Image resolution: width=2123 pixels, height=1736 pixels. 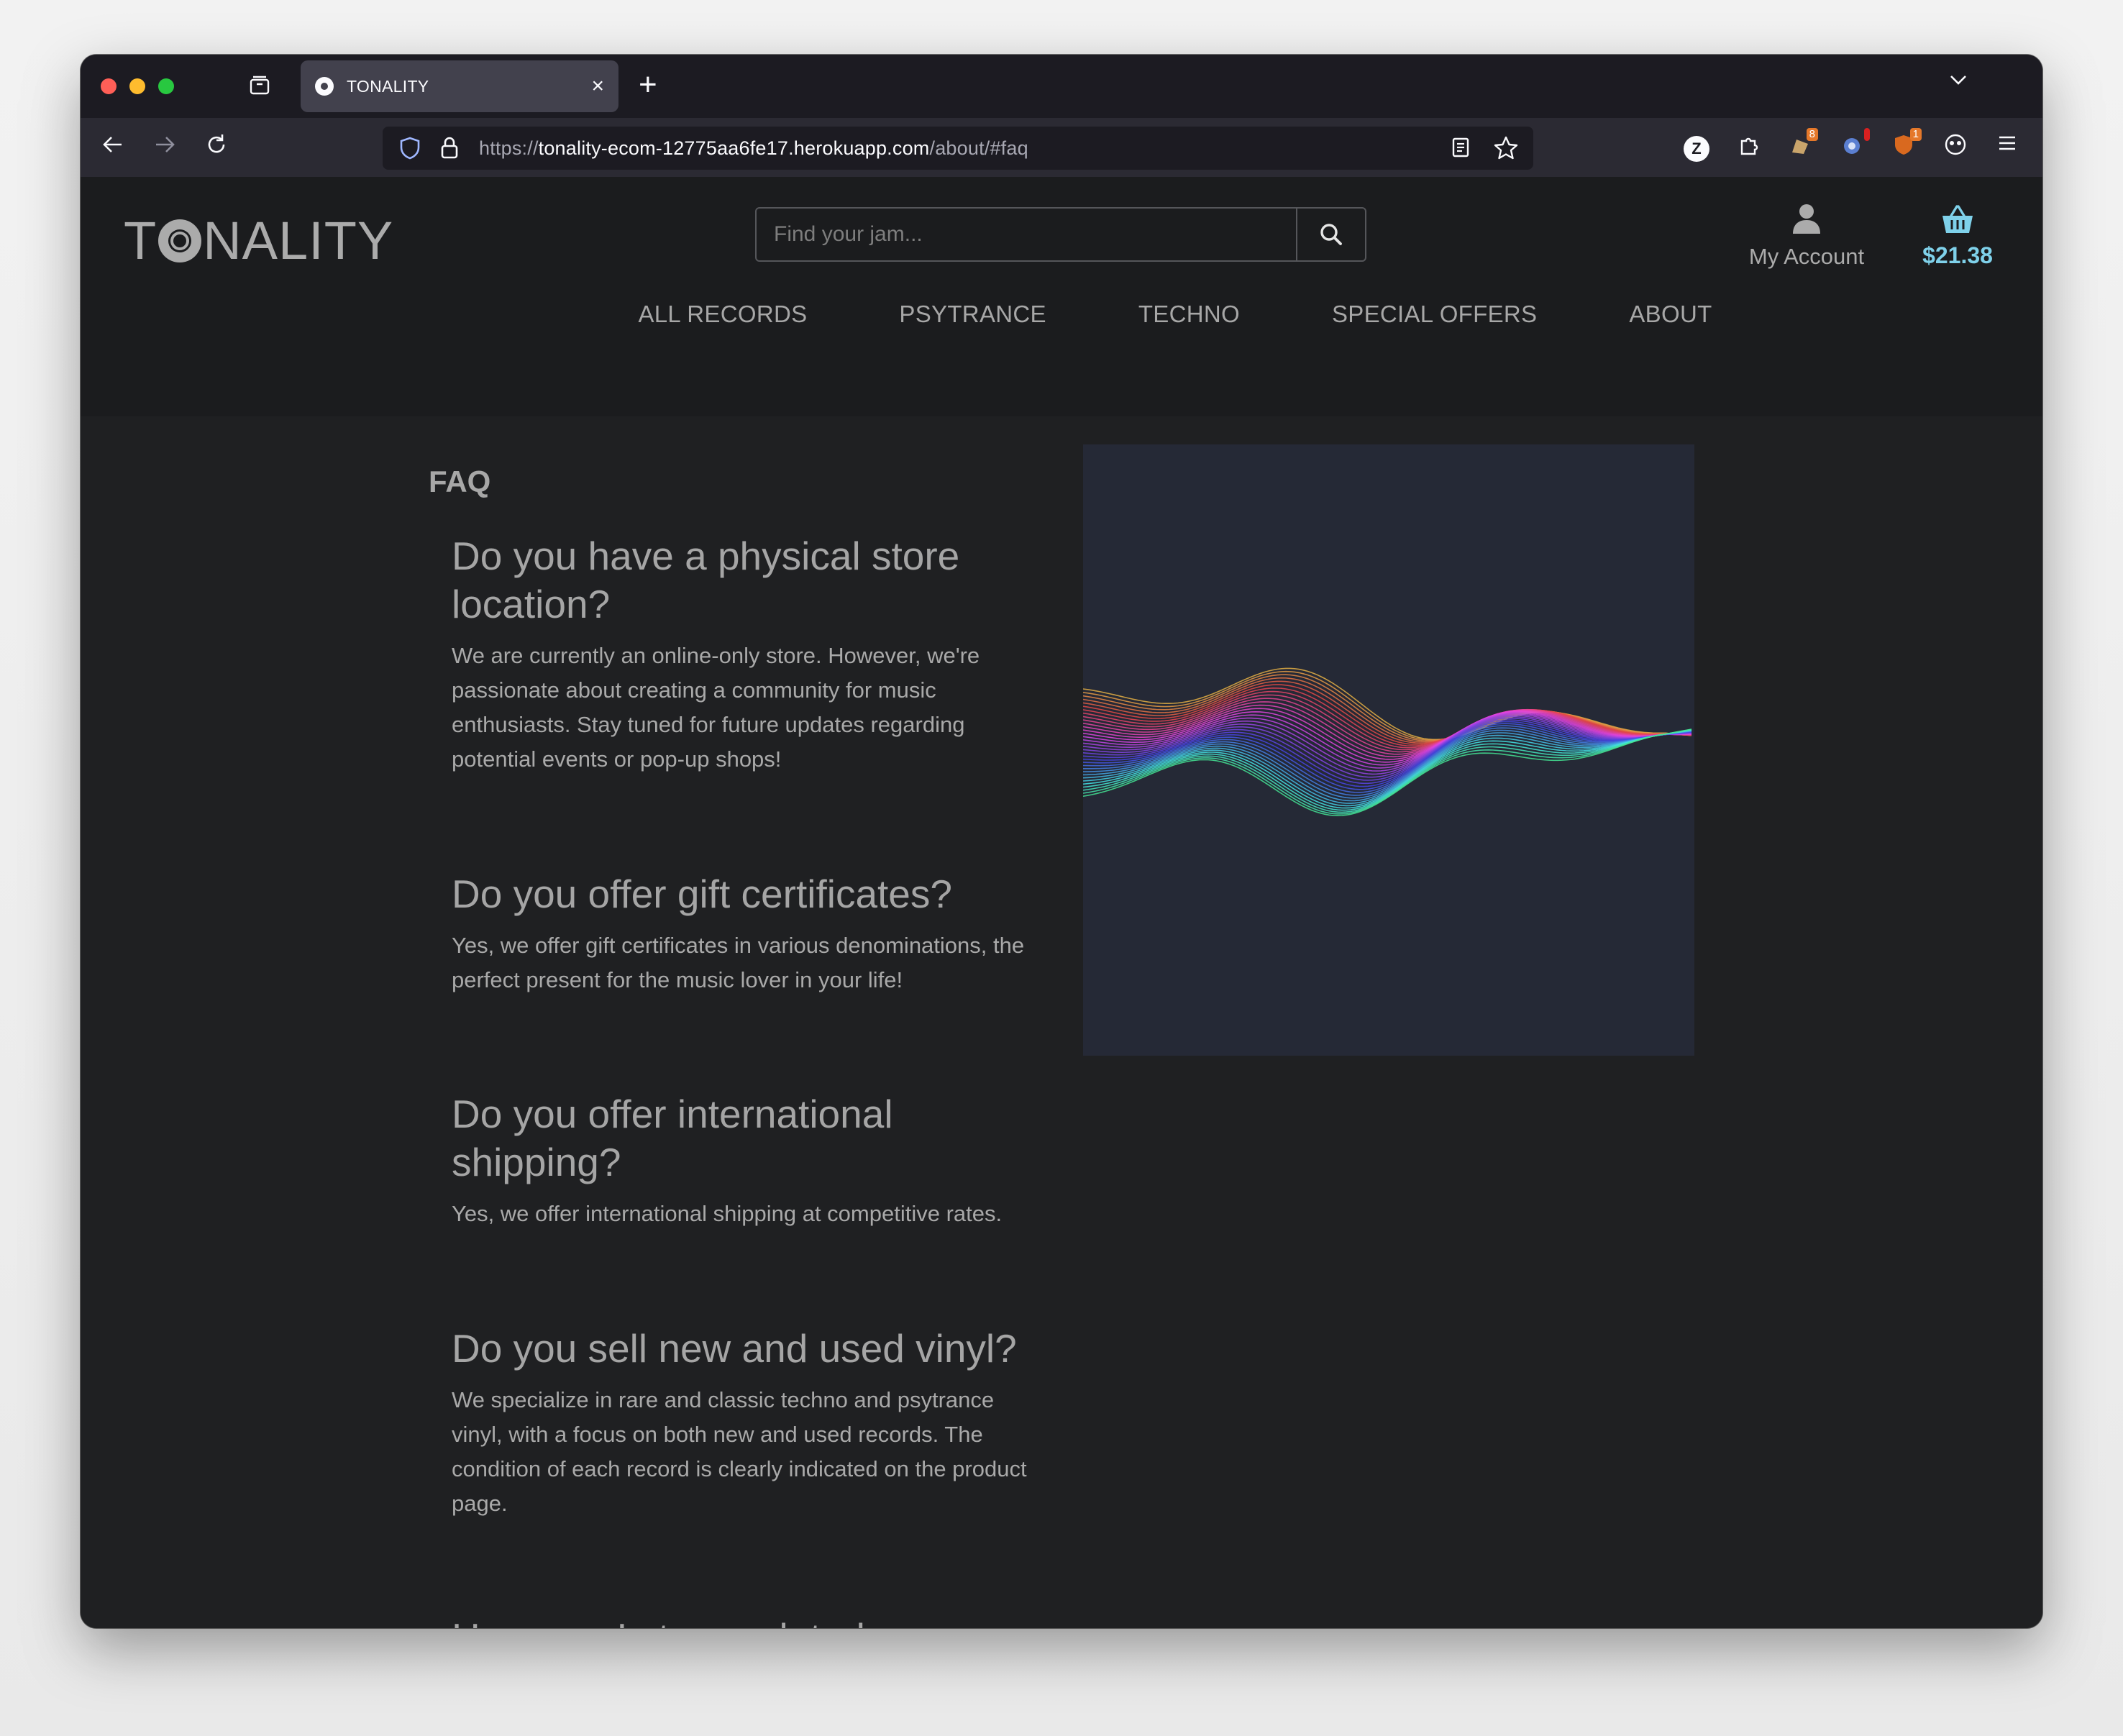 What do you see at coordinates (509, 148) in the screenshot?
I see `url-scheme: https://` at bounding box center [509, 148].